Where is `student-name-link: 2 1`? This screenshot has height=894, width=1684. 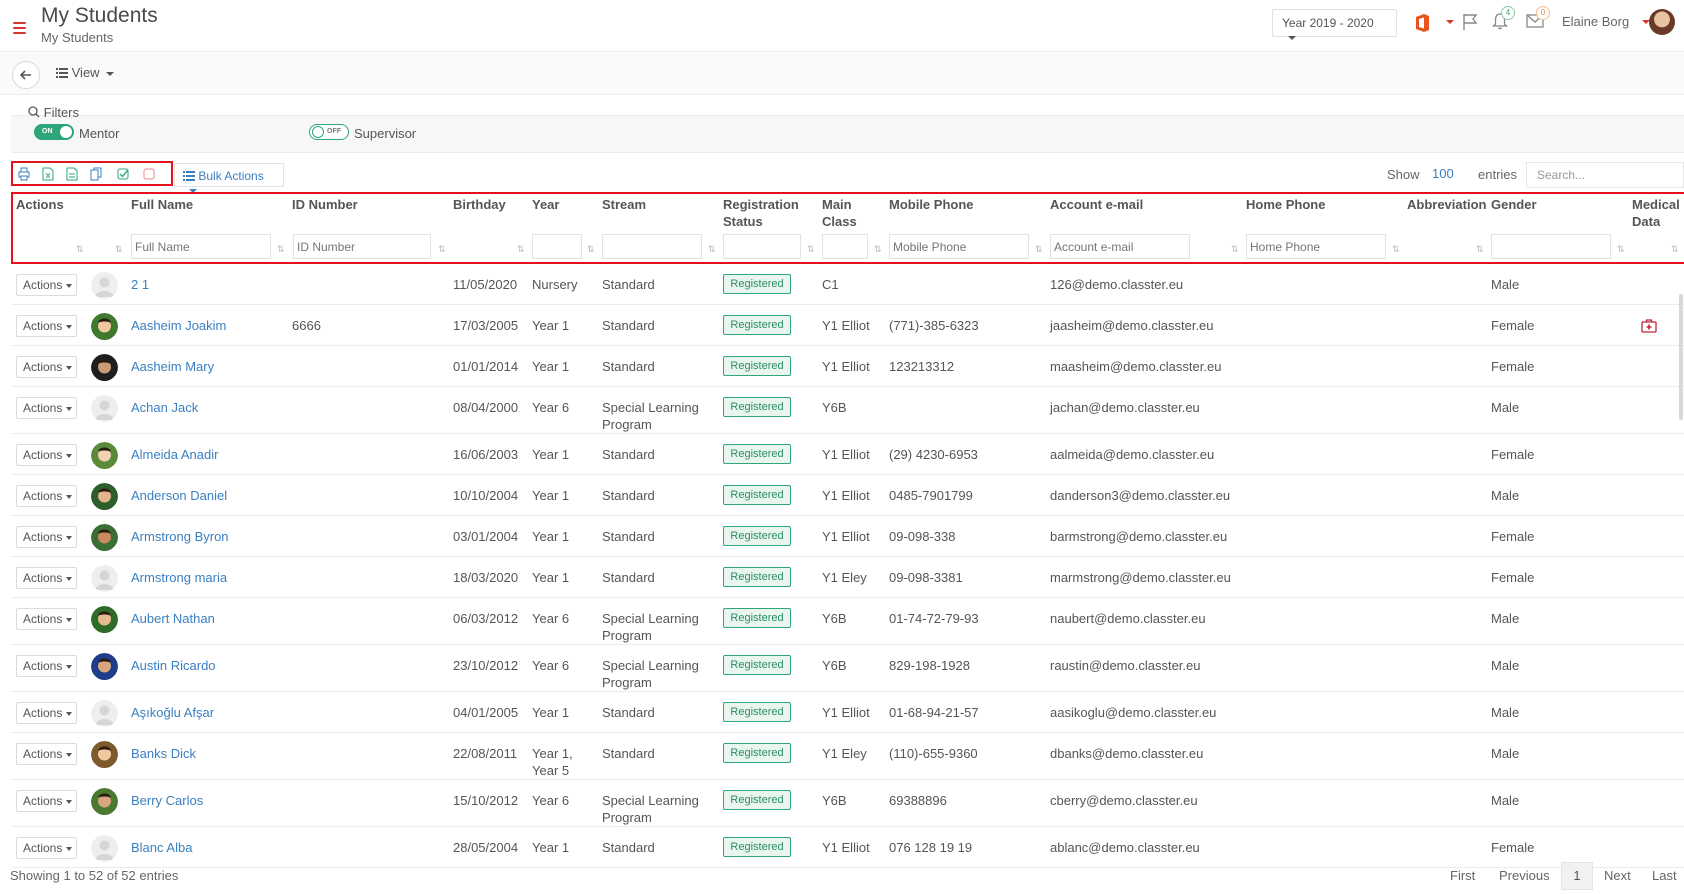 student-name-link: 2 1 is located at coordinates (140, 284).